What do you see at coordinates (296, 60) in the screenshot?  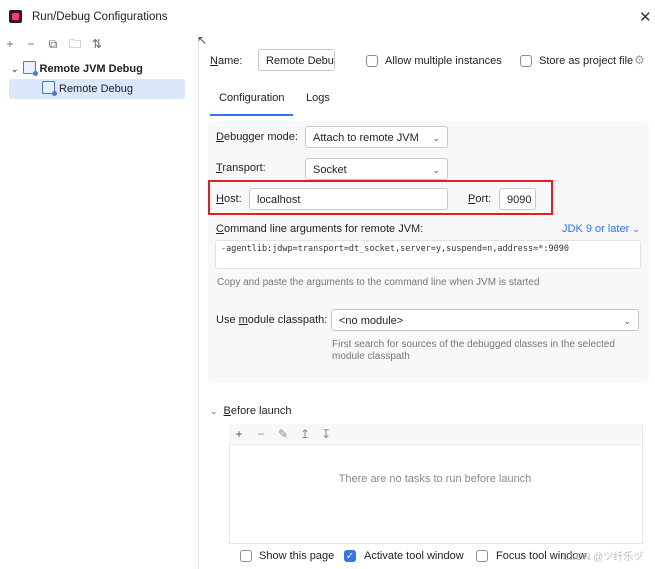 I see `name-field: Remote Debu` at bounding box center [296, 60].